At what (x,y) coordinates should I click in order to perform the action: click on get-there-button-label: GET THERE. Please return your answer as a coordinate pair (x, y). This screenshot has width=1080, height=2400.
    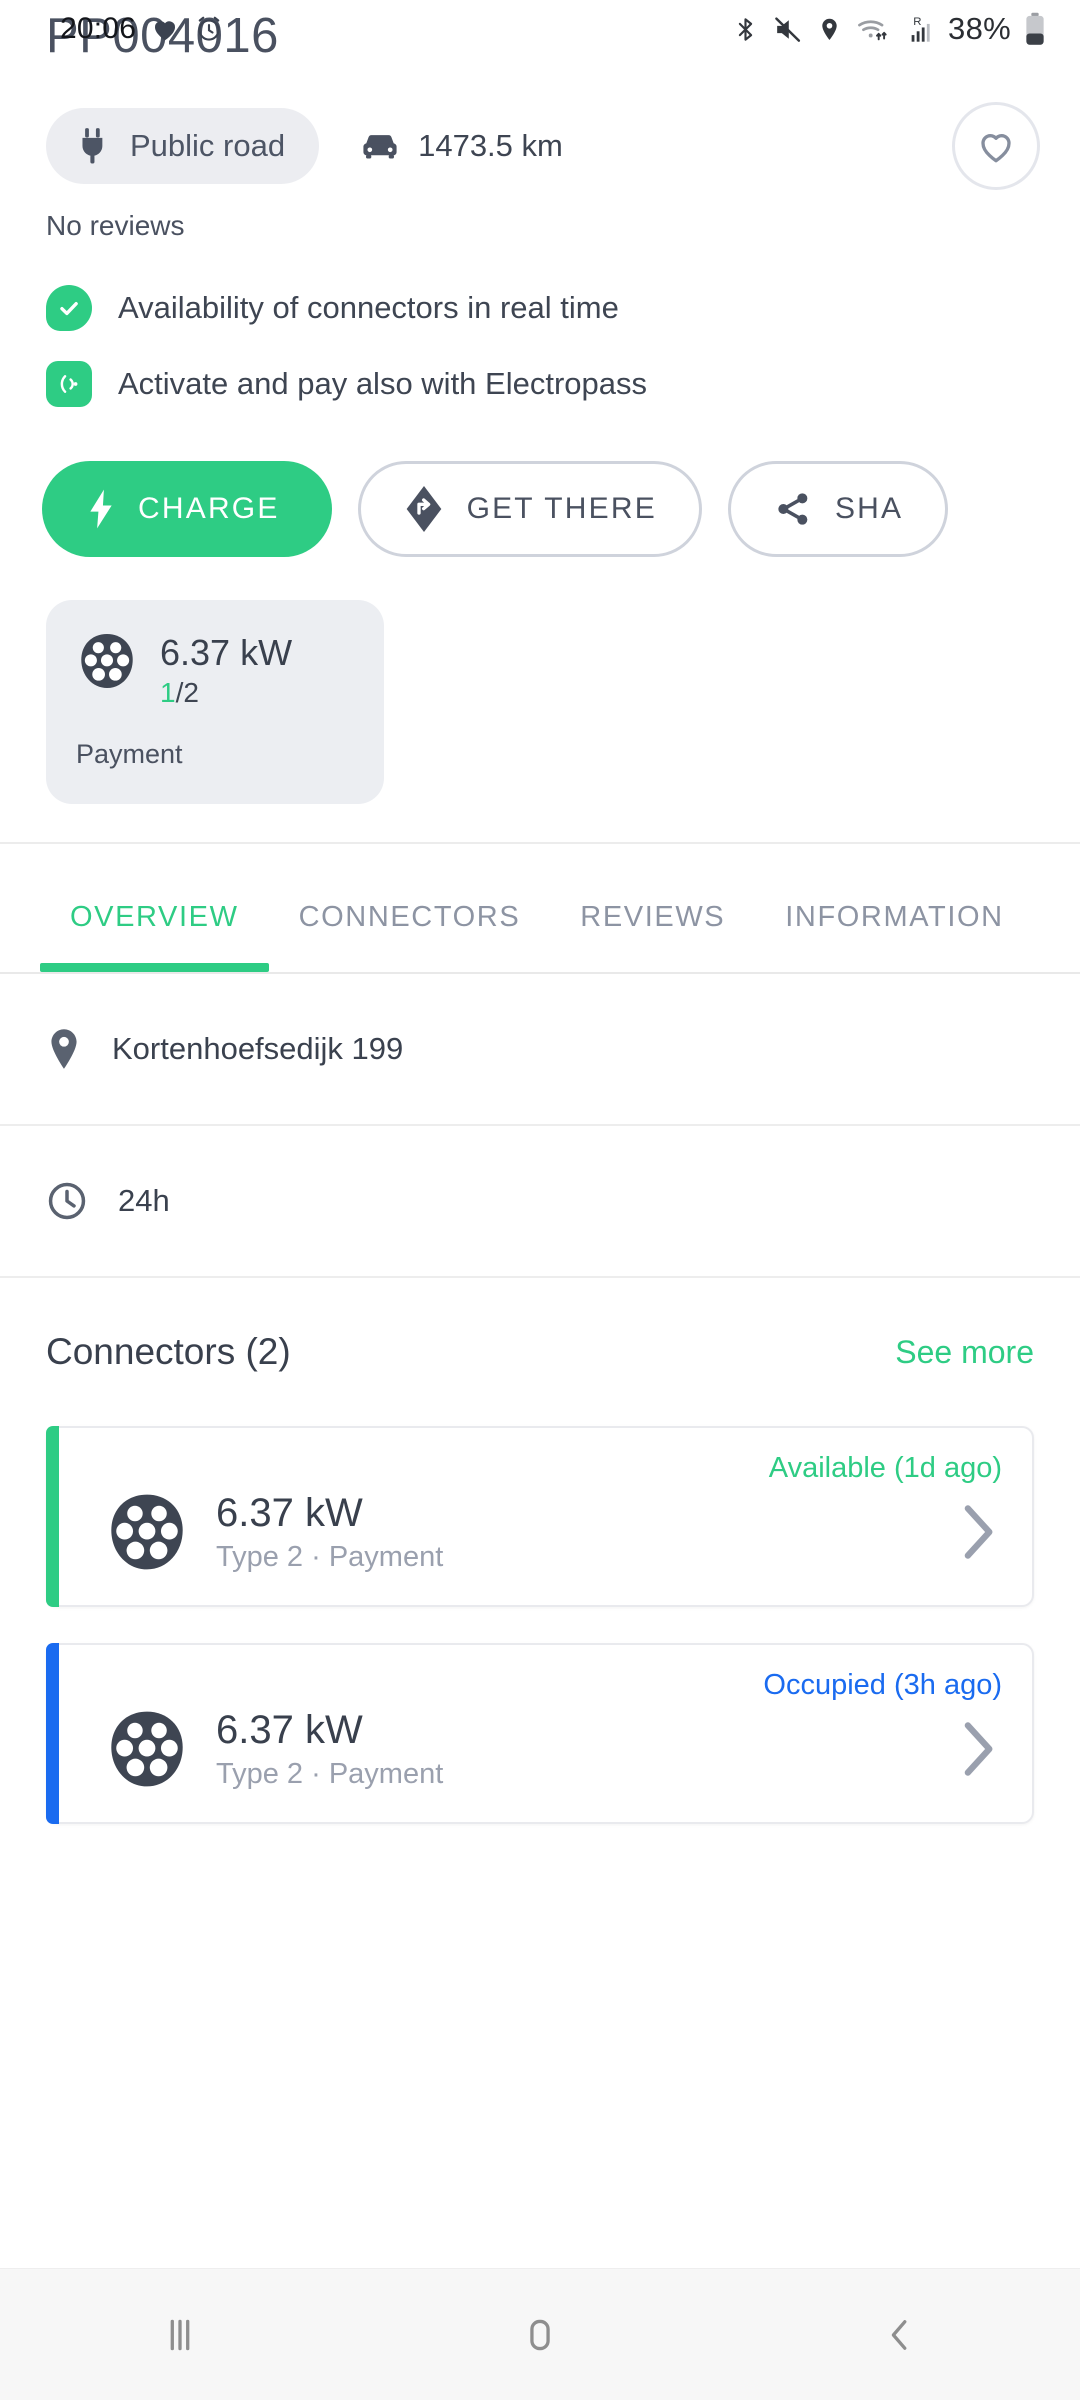
    Looking at the image, I should click on (561, 508).